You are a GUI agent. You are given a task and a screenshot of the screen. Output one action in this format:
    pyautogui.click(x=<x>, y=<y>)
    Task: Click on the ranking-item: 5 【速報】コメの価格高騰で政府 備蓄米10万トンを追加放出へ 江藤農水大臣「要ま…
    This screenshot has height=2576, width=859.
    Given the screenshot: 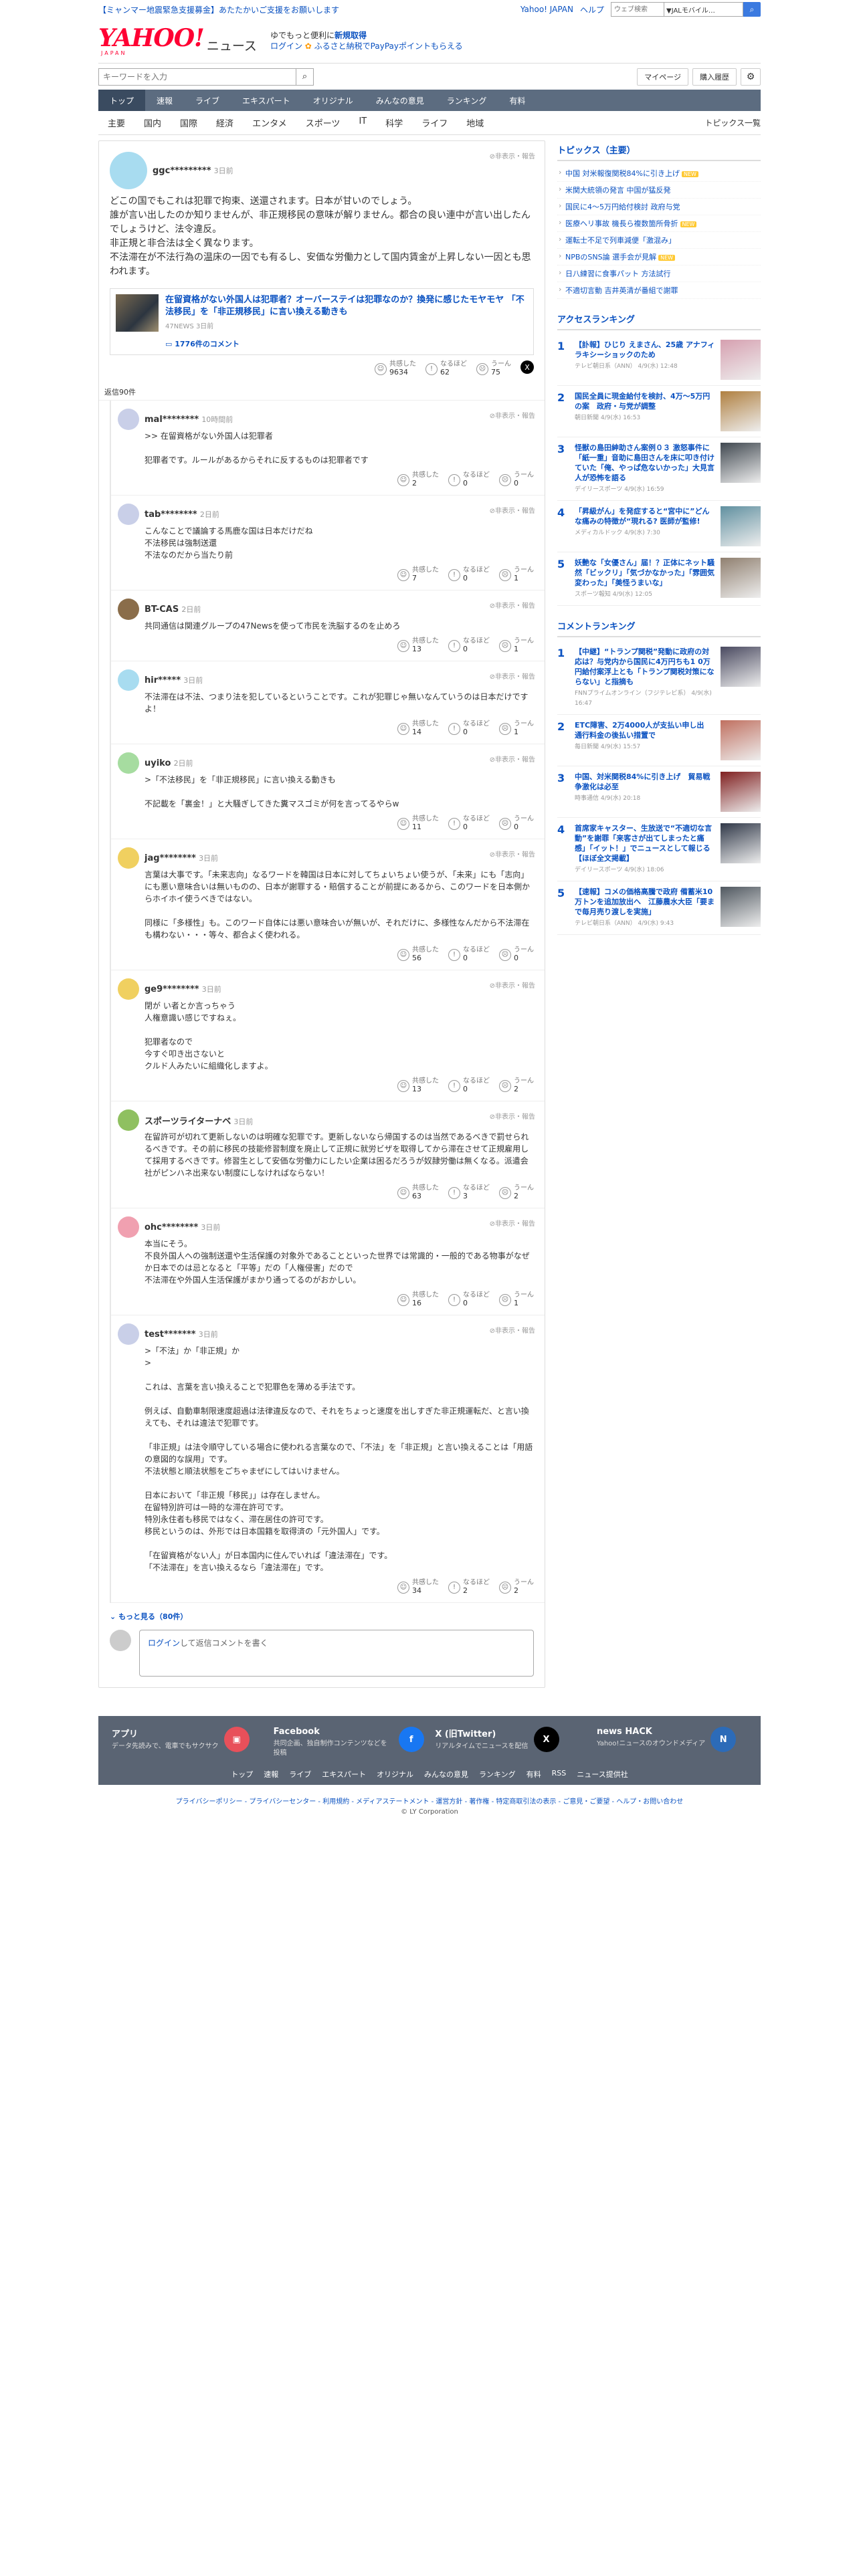 What is the action you would take?
    pyautogui.click(x=659, y=908)
    